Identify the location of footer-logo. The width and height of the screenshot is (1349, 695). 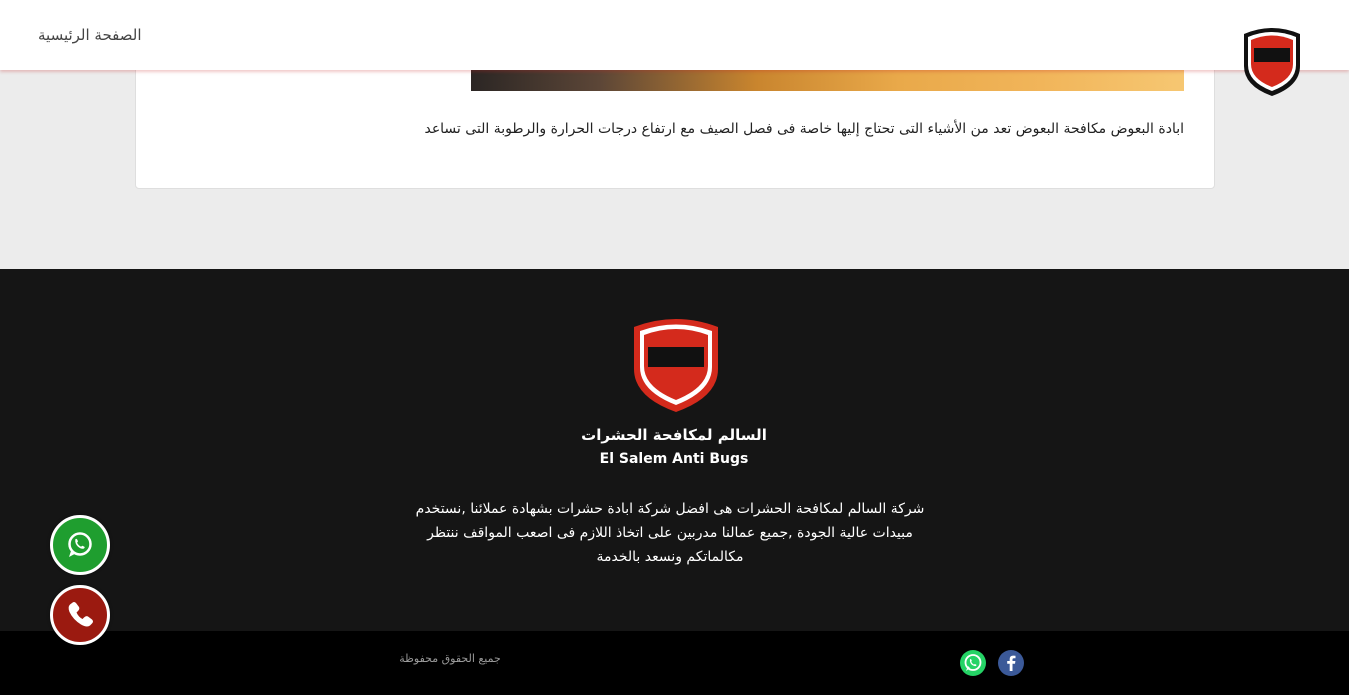
(676, 365).